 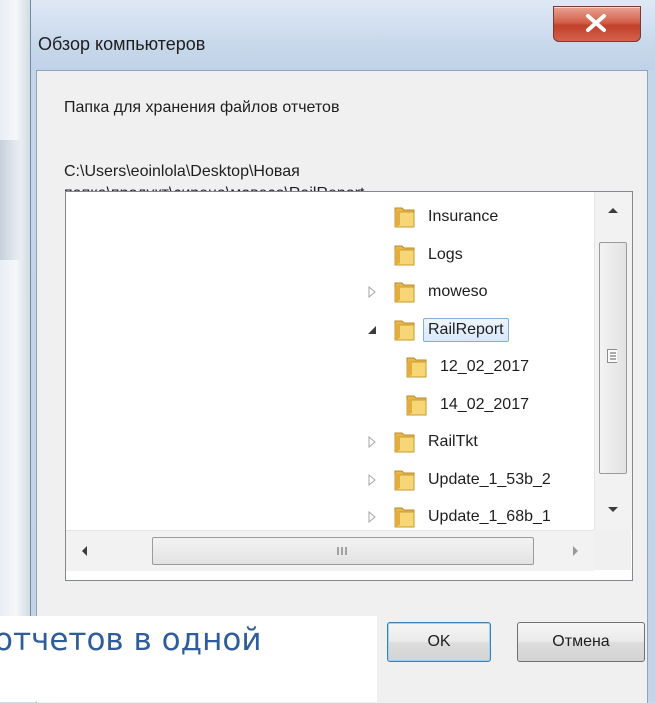 I want to click on tree-item-logs: Logs, so click(x=413, y=255).